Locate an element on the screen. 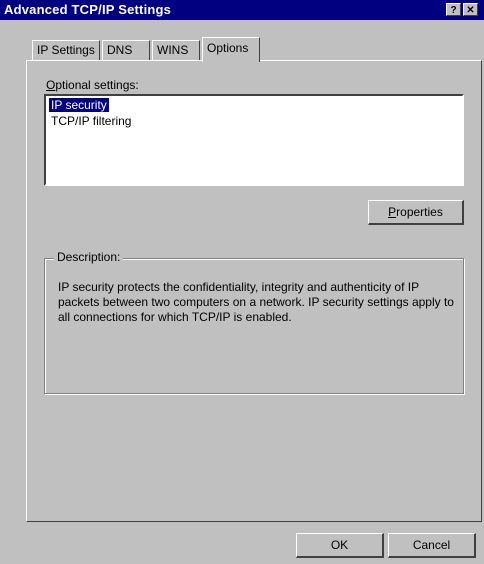  tab-label: WINS is located at coordinates (173, 50).